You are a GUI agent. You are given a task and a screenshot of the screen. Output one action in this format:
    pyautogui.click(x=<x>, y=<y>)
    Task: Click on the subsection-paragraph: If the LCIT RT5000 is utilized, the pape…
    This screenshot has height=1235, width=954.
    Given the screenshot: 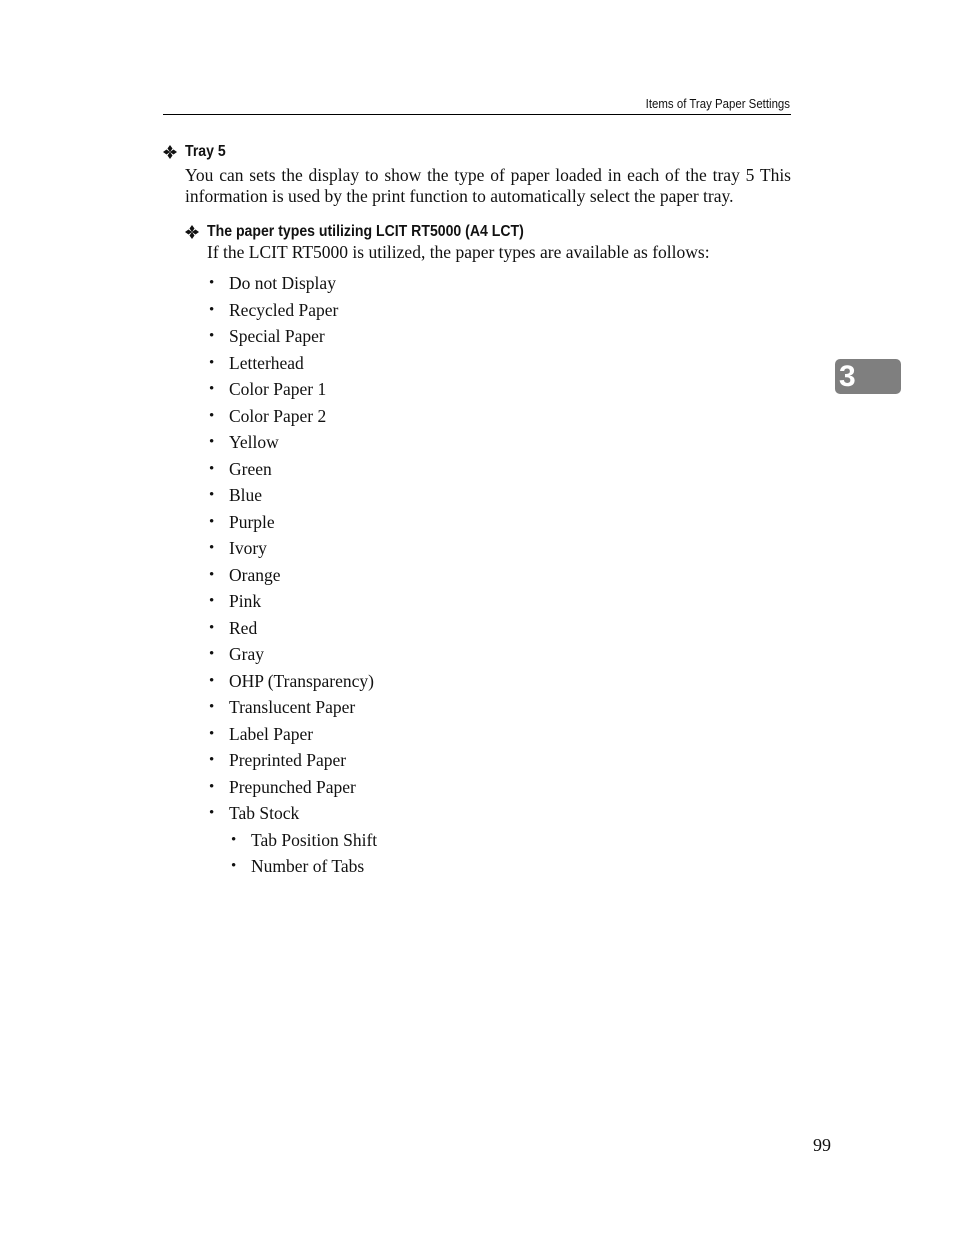 What is the action you would take?
    pyautogui.click(x=458, y=252)
    